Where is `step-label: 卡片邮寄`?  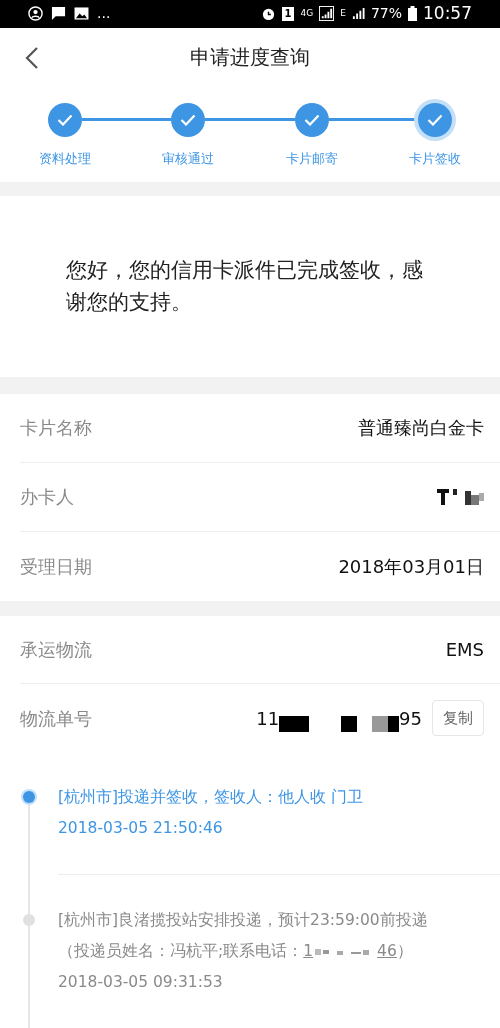
step-label: 卡片邮寄 is located at coordinates (311, 158).